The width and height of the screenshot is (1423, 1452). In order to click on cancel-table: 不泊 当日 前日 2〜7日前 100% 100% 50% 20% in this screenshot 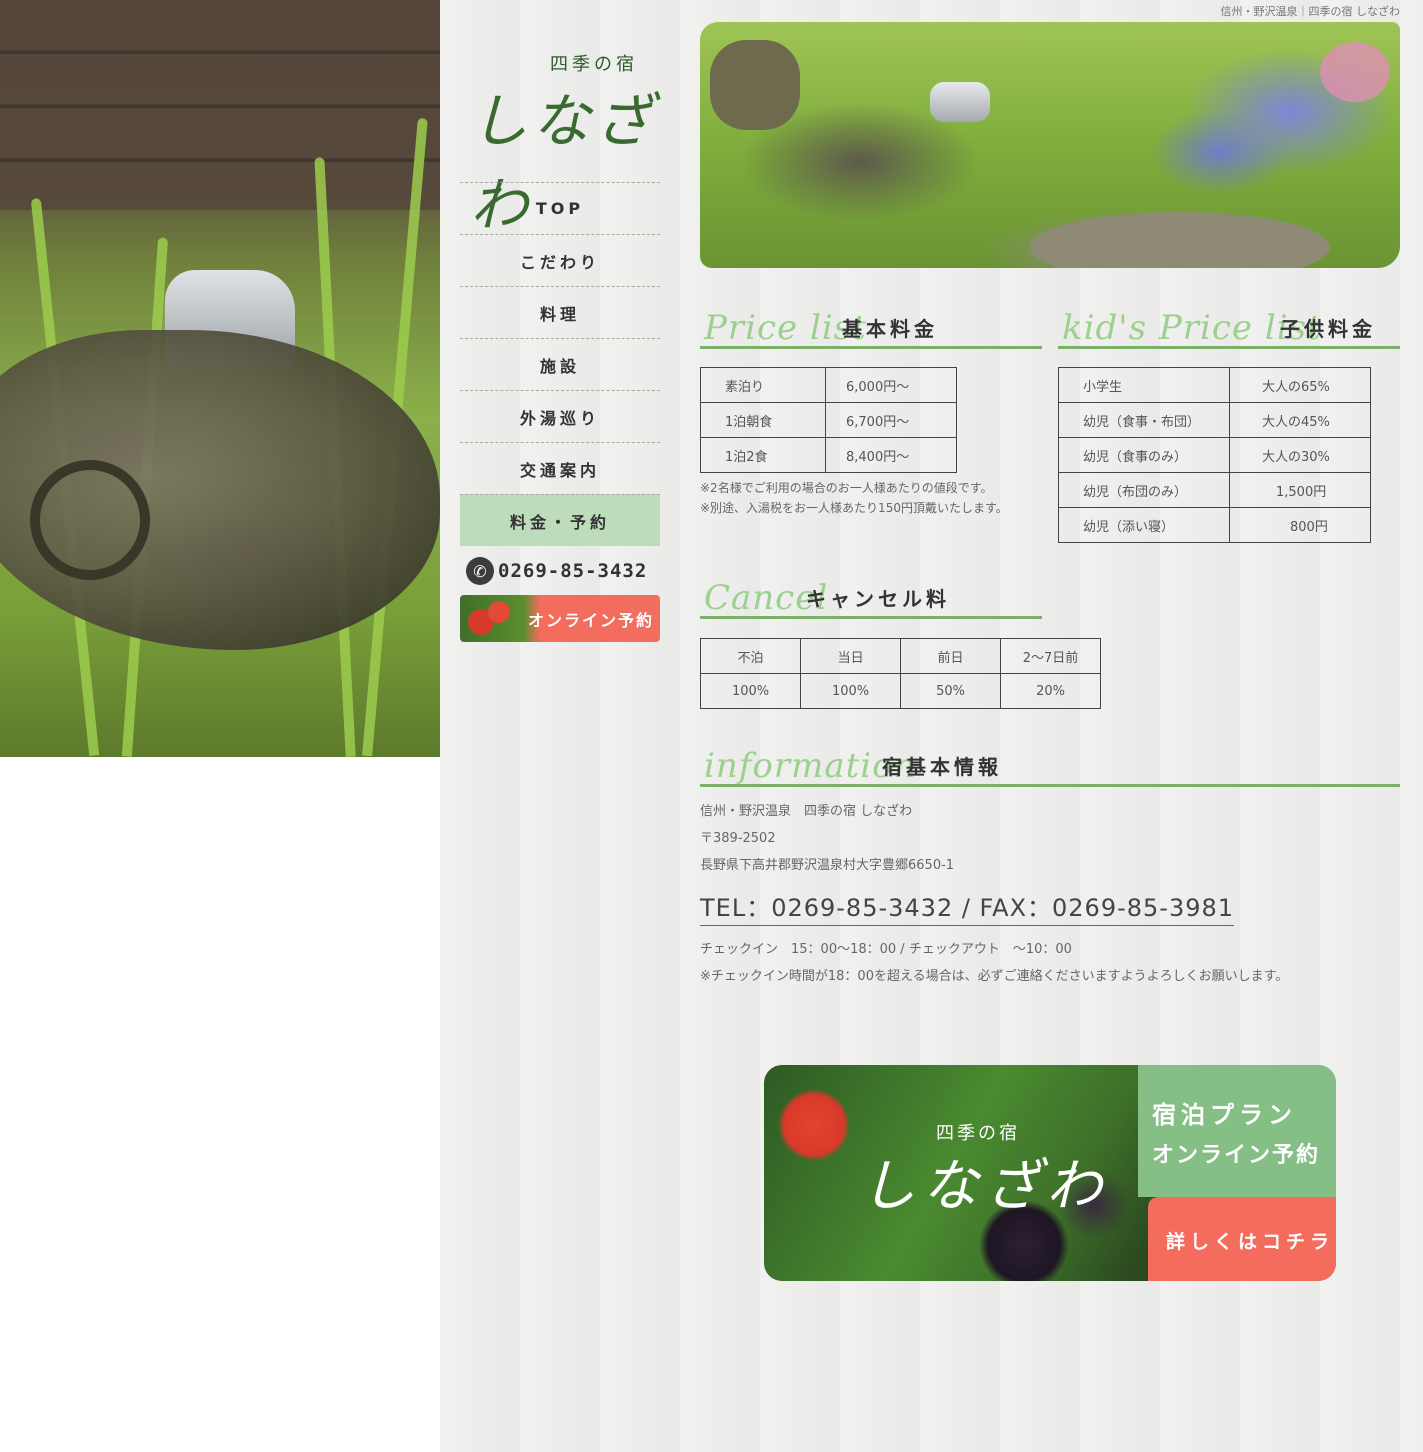, I will do `click(900, 673)`.